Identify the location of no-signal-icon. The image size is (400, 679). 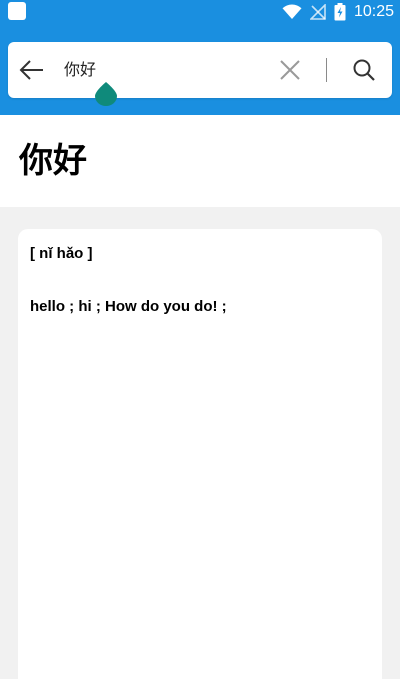
(317, 12).